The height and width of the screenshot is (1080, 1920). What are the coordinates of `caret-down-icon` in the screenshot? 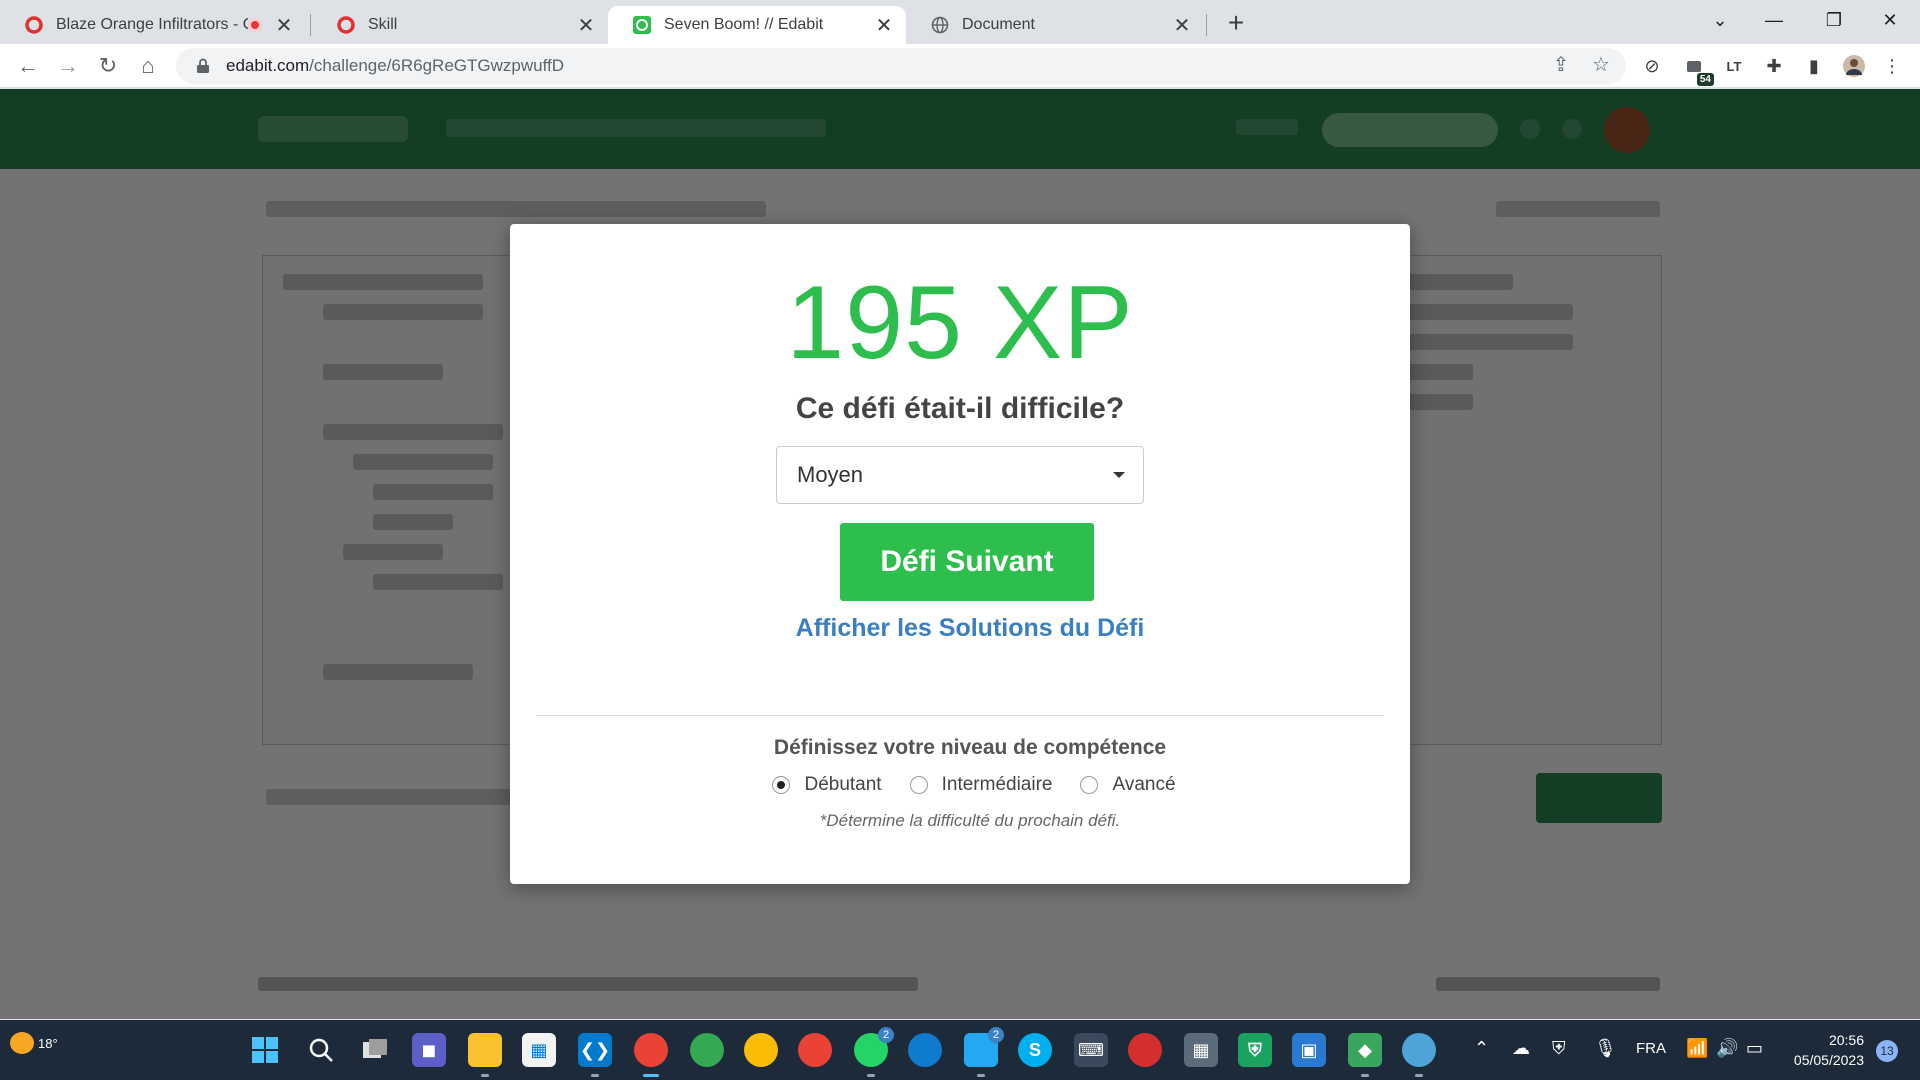 It's located at (1119, 475).